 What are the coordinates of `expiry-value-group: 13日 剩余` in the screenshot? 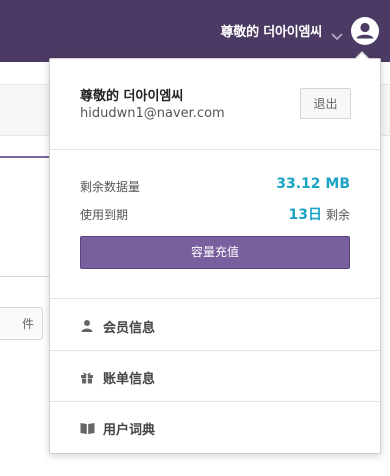 It's located at (320, 214).